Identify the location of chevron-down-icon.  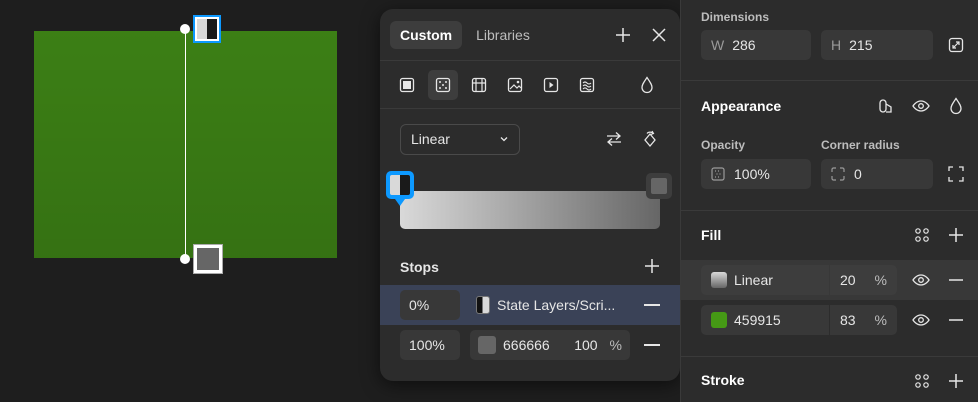
(504, 139).